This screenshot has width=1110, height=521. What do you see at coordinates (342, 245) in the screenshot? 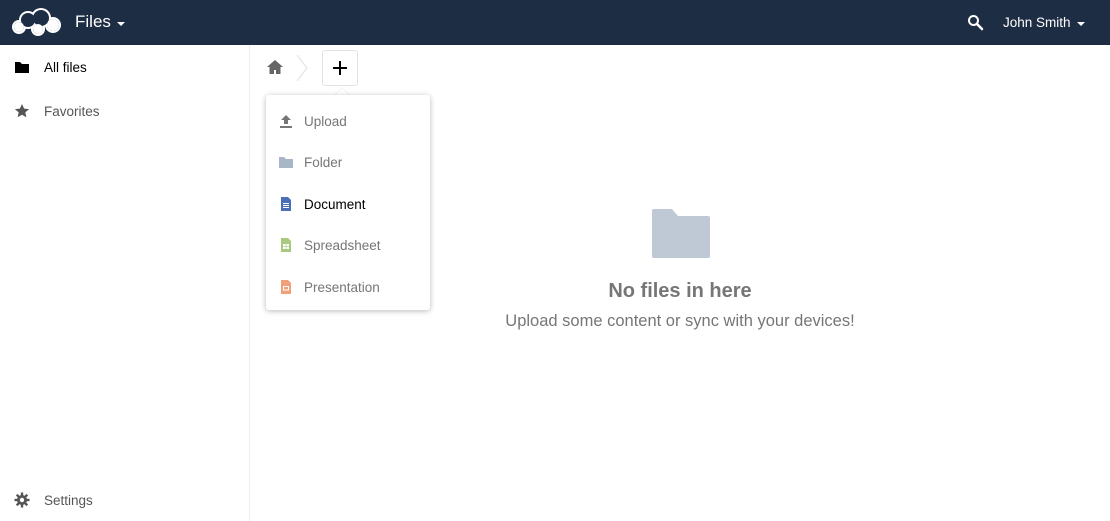
I see `menu-item-label: Spreadsheet` at bounding box center [342, 245].